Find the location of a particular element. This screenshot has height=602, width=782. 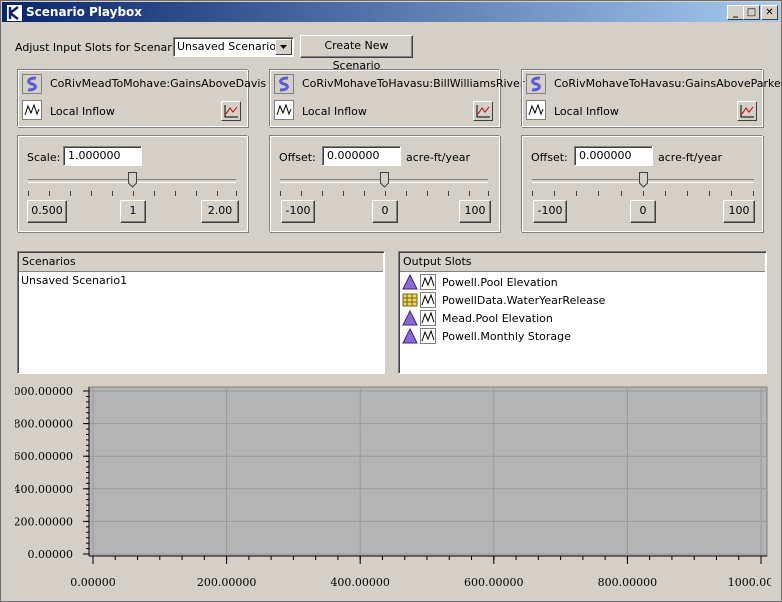

scenario-item: Unsaved Scenario1 is located at coordinates (74, 280).